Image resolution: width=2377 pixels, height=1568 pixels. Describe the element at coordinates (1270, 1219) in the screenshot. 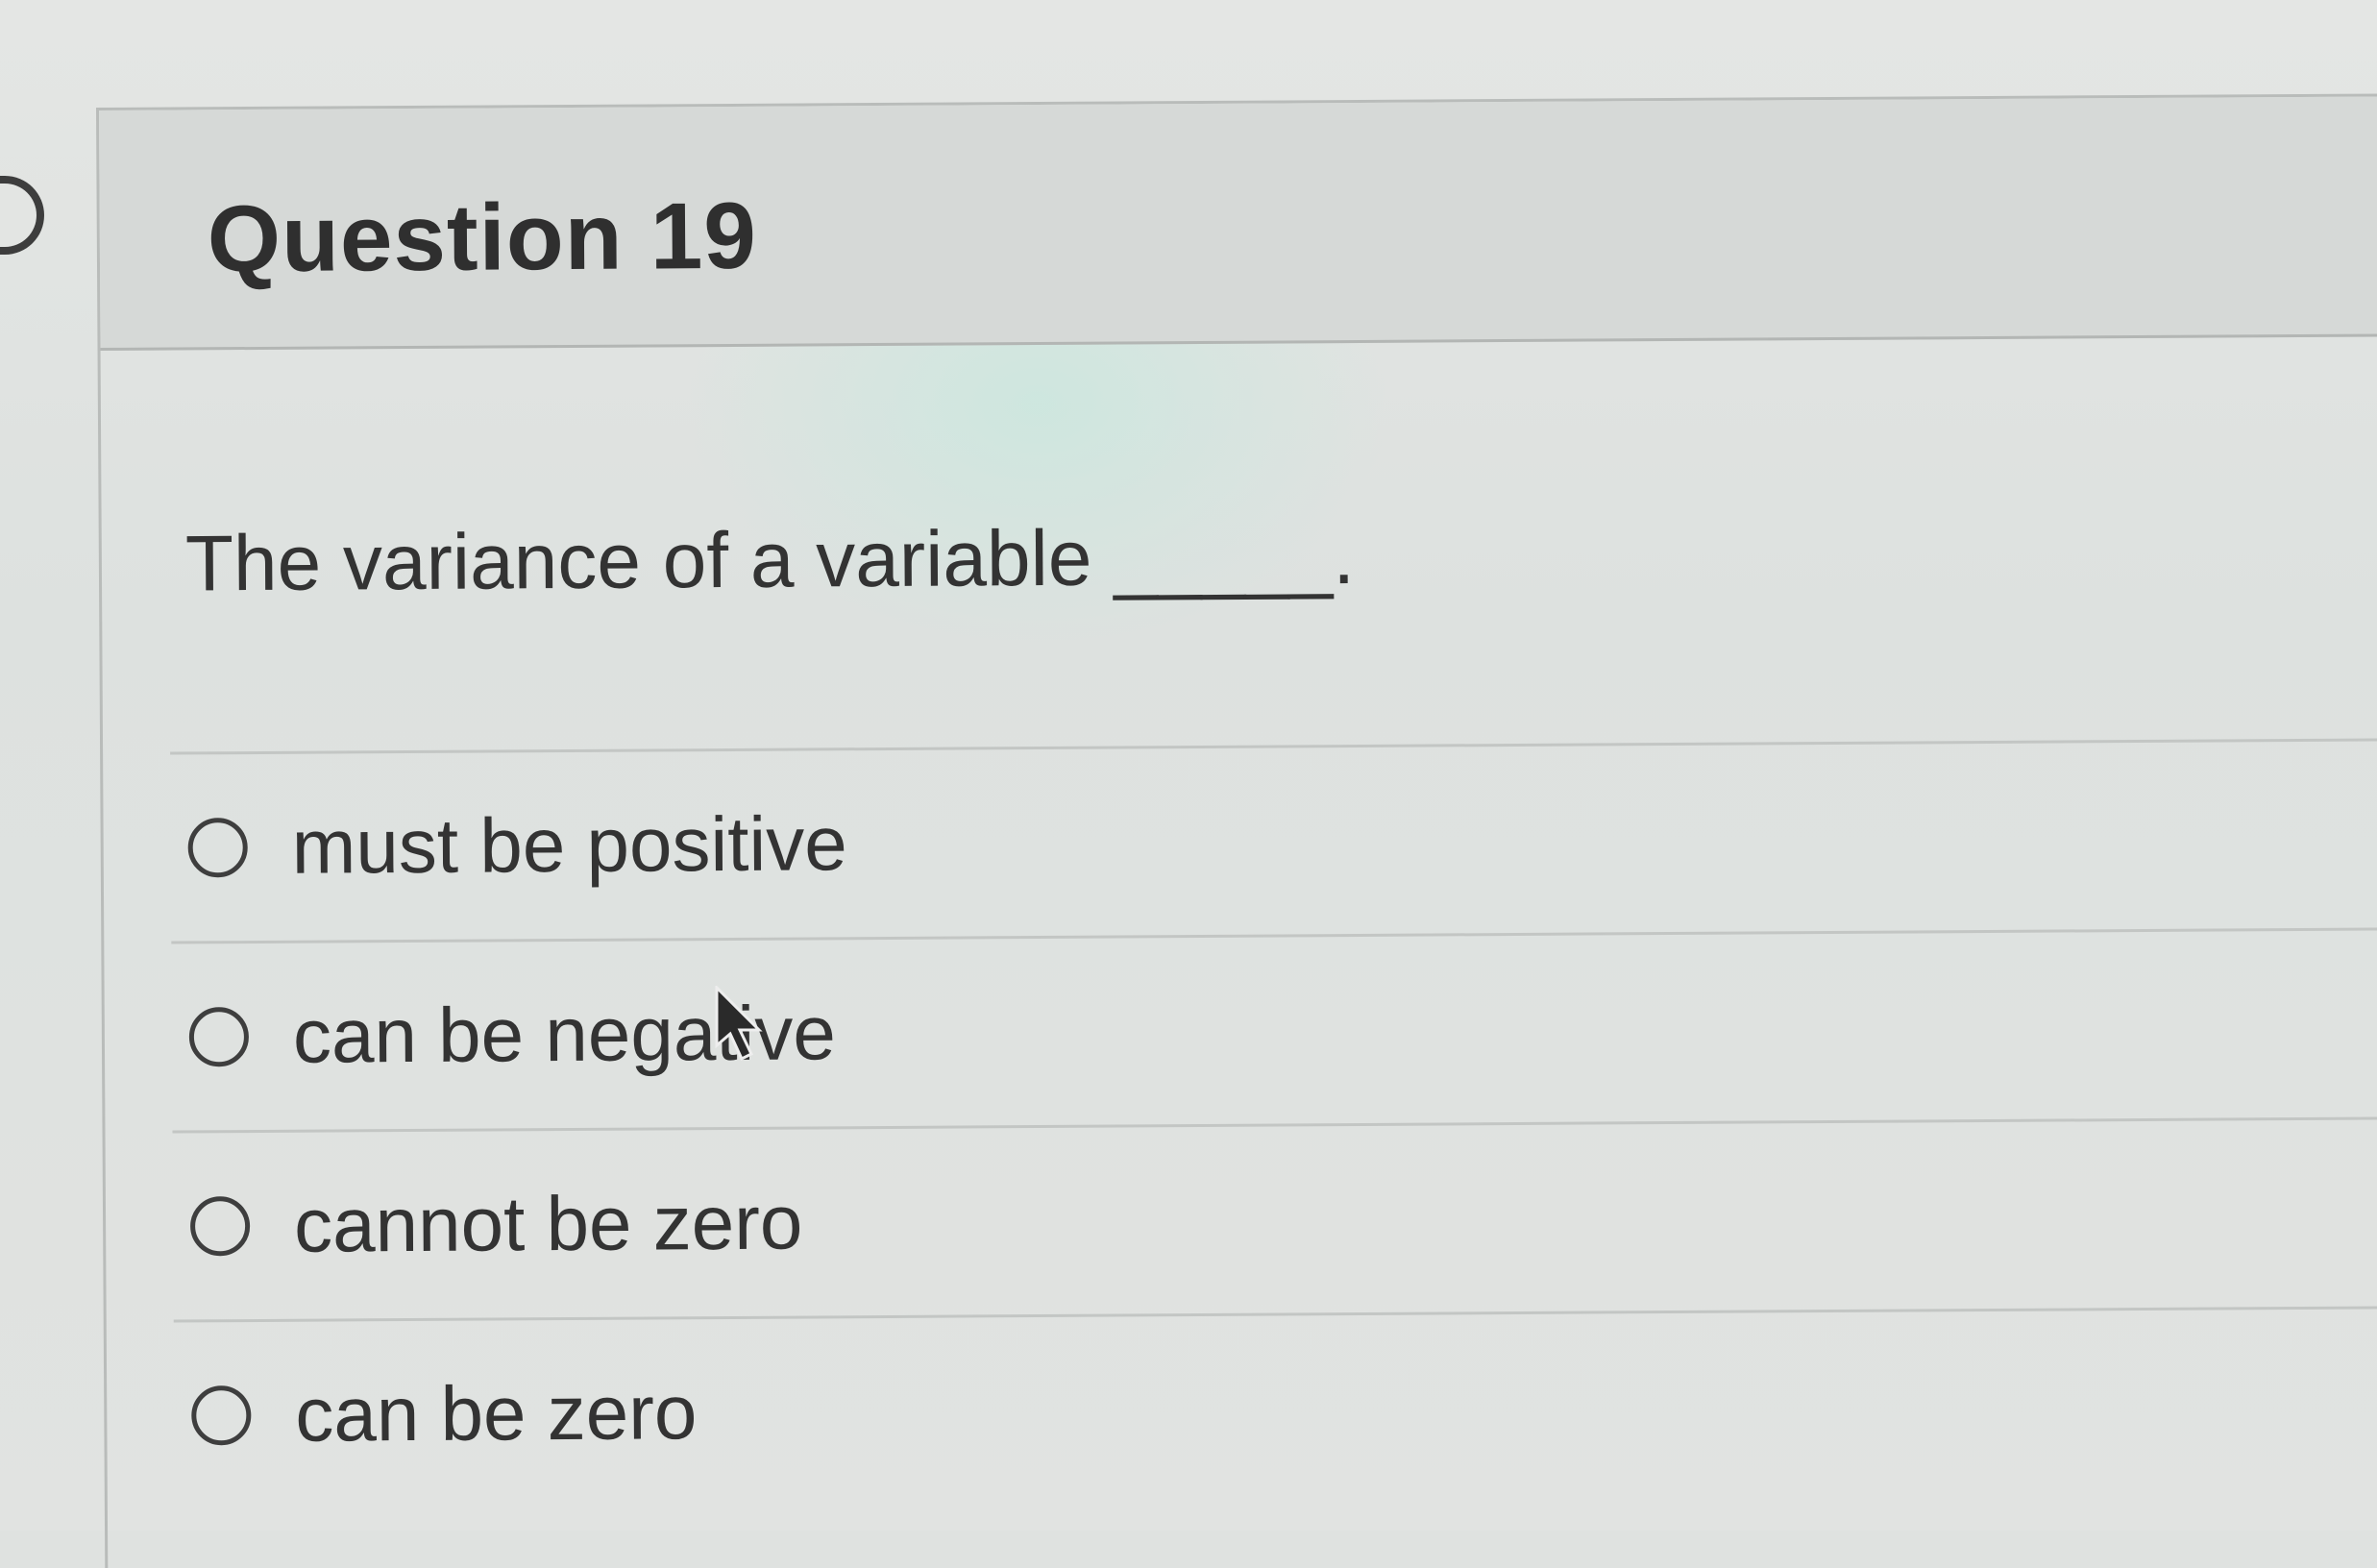

I see `answer-option-cannot-be-zero: cannot be zero` at that location.